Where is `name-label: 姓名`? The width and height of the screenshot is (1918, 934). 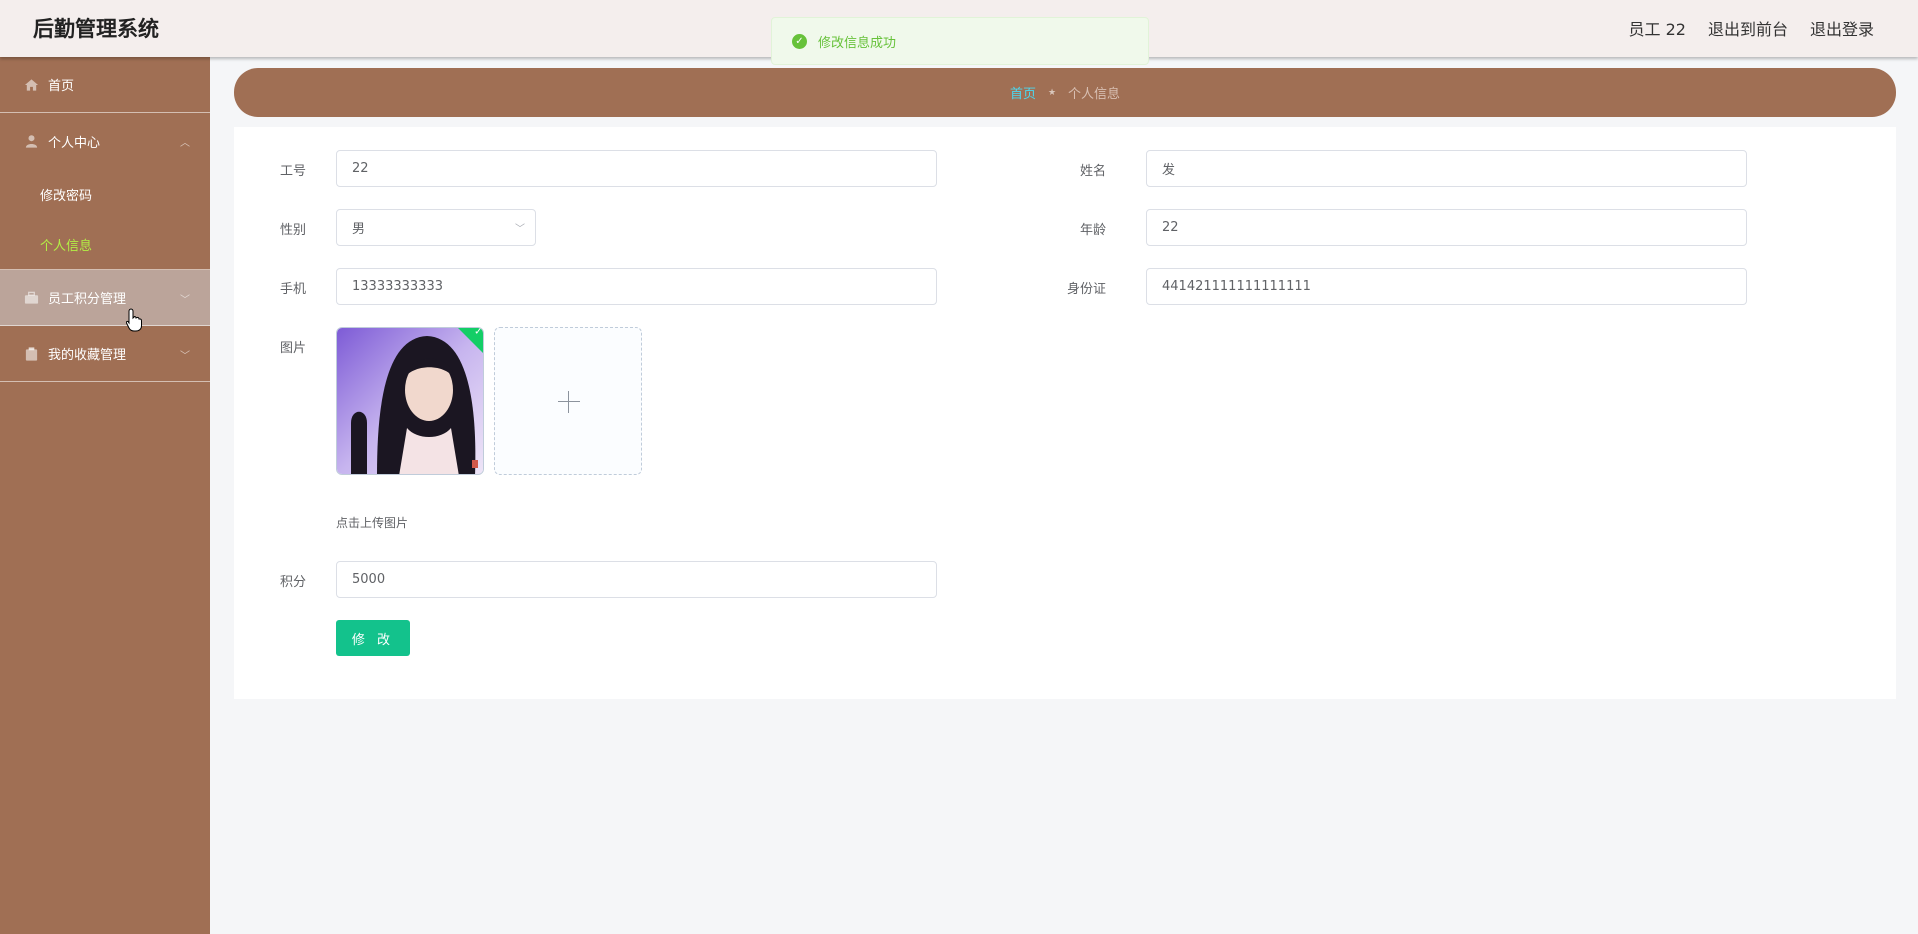 name-label: 姓名 is located at coordinates (1092, 171).